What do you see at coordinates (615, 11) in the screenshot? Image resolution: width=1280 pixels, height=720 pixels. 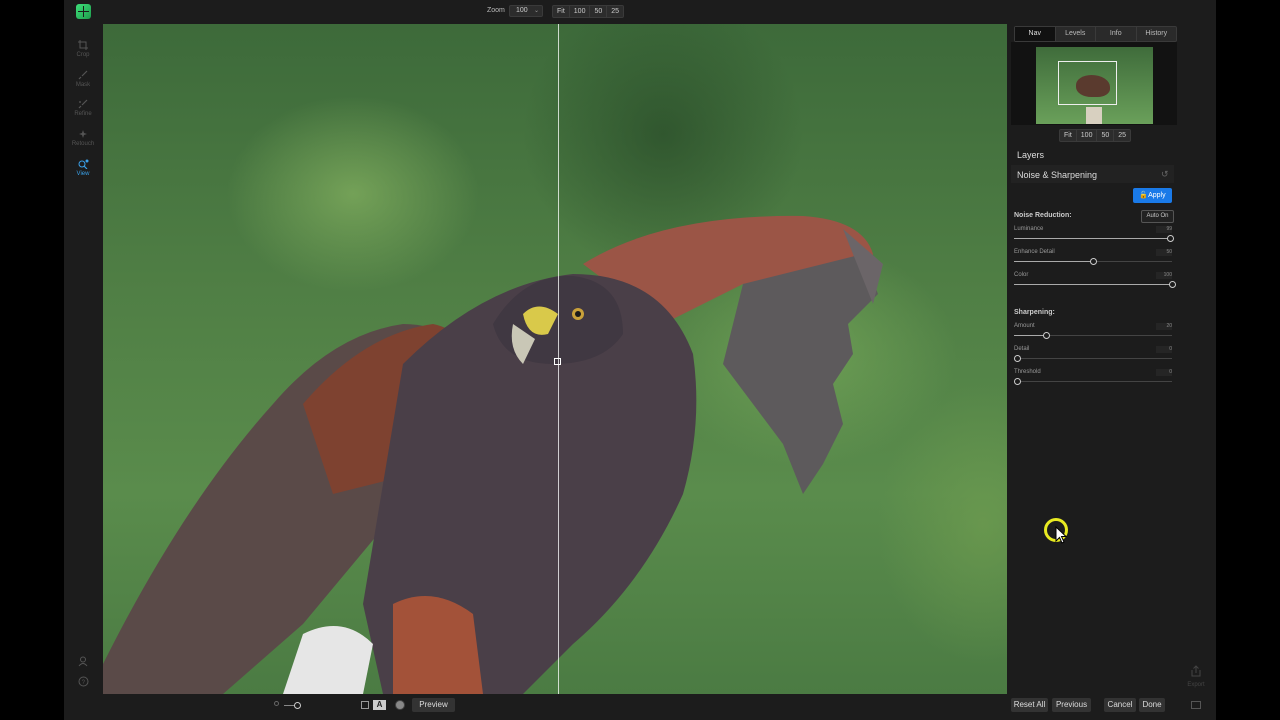 I see `zoom-25-button: 25` at bounding box center [615, 11].